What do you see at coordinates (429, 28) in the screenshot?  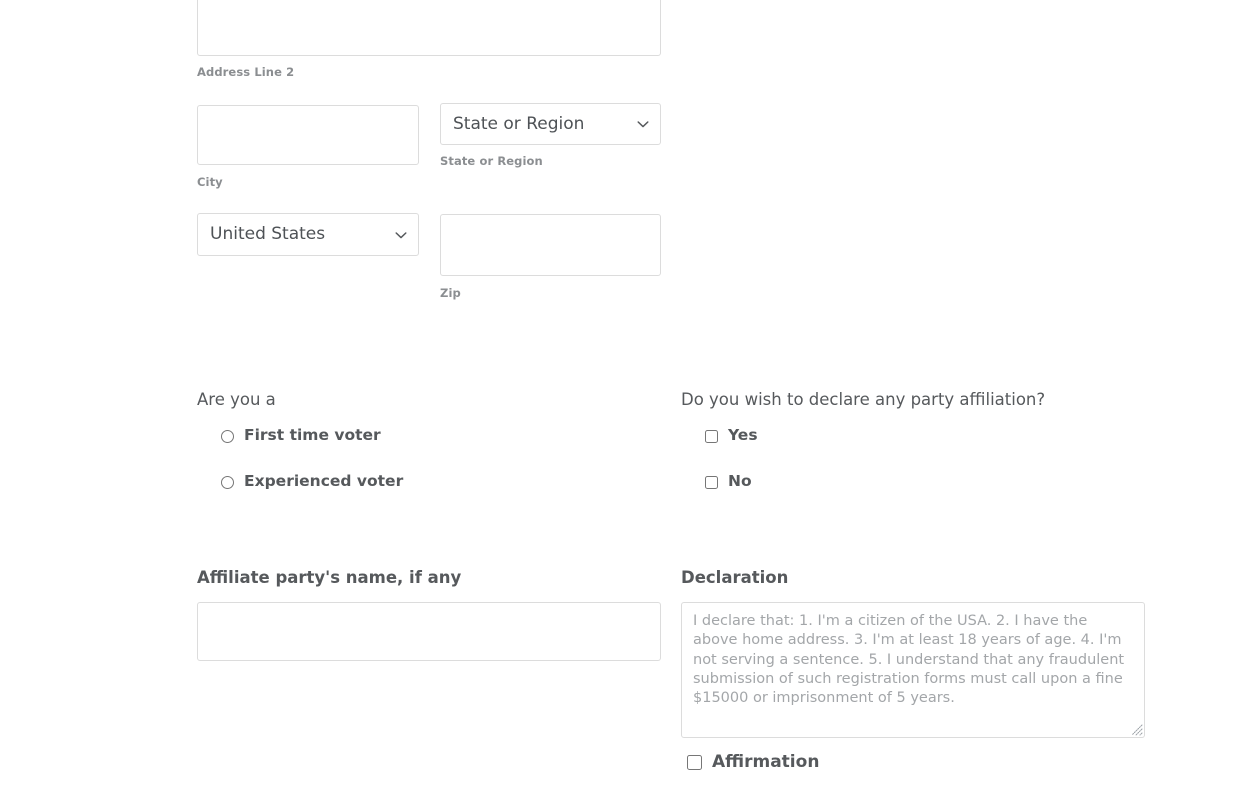 I see `address-line-2-input` at bounding box center [429, 28].